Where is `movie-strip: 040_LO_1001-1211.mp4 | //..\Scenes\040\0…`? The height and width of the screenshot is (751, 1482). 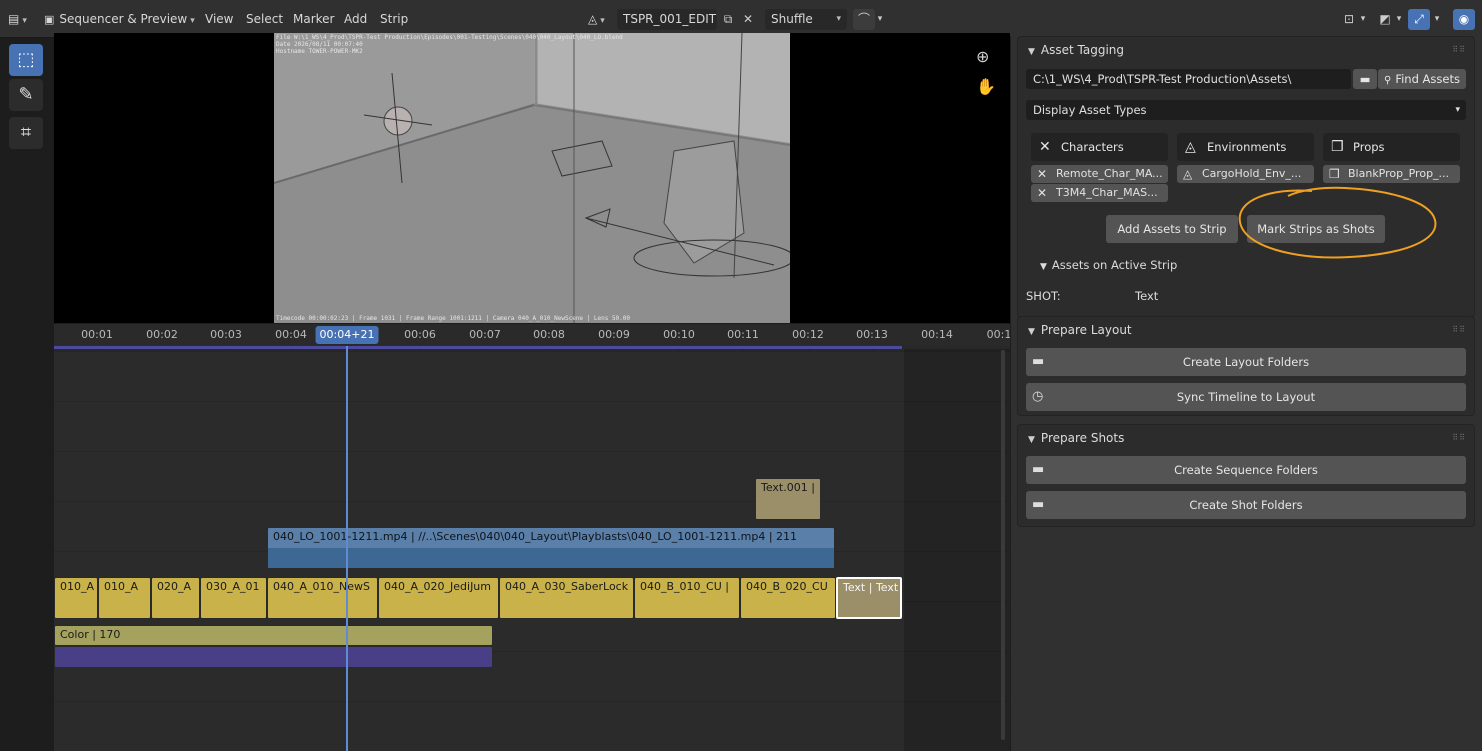 movie-strip: 040_LO_1001-1211.mp4 | //..\Scenes\040\0… is located at coordinates (551, 548).